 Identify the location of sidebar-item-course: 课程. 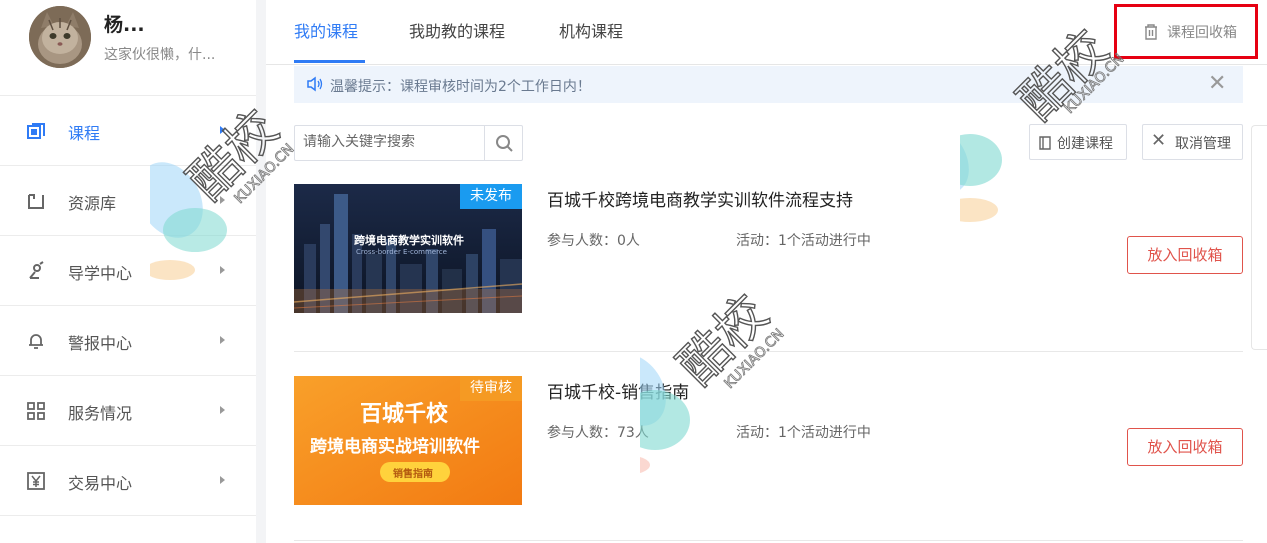
(128, 131).